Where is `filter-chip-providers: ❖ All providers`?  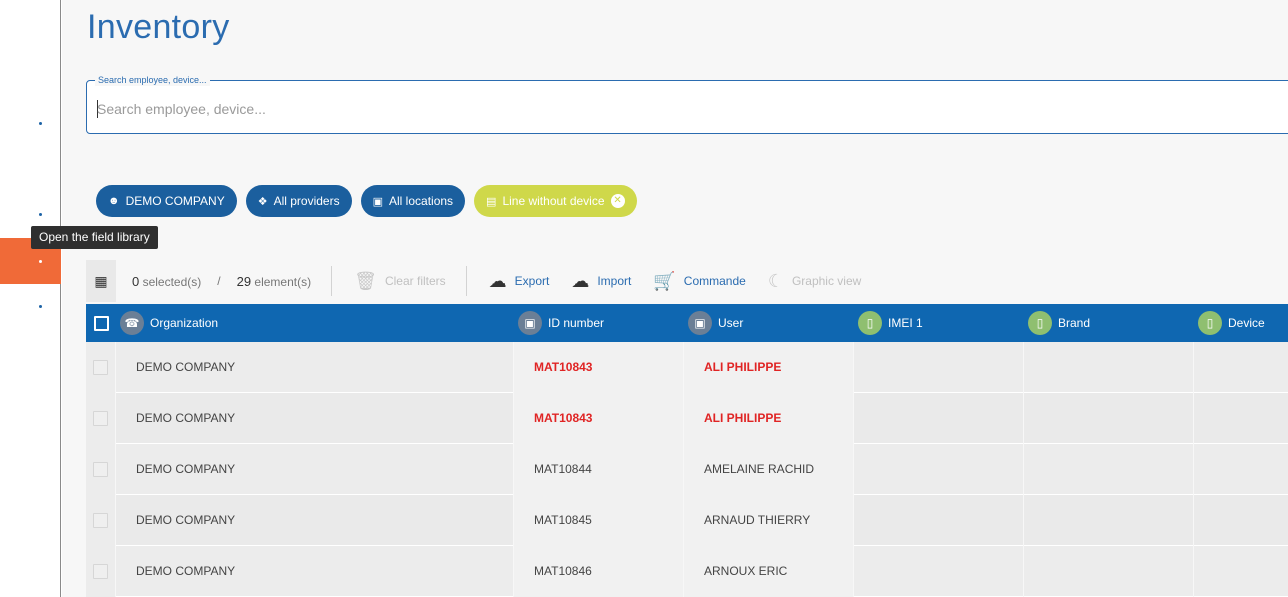
filter-chip-providers: ❖ All providers is located at coordinates (298, 201).